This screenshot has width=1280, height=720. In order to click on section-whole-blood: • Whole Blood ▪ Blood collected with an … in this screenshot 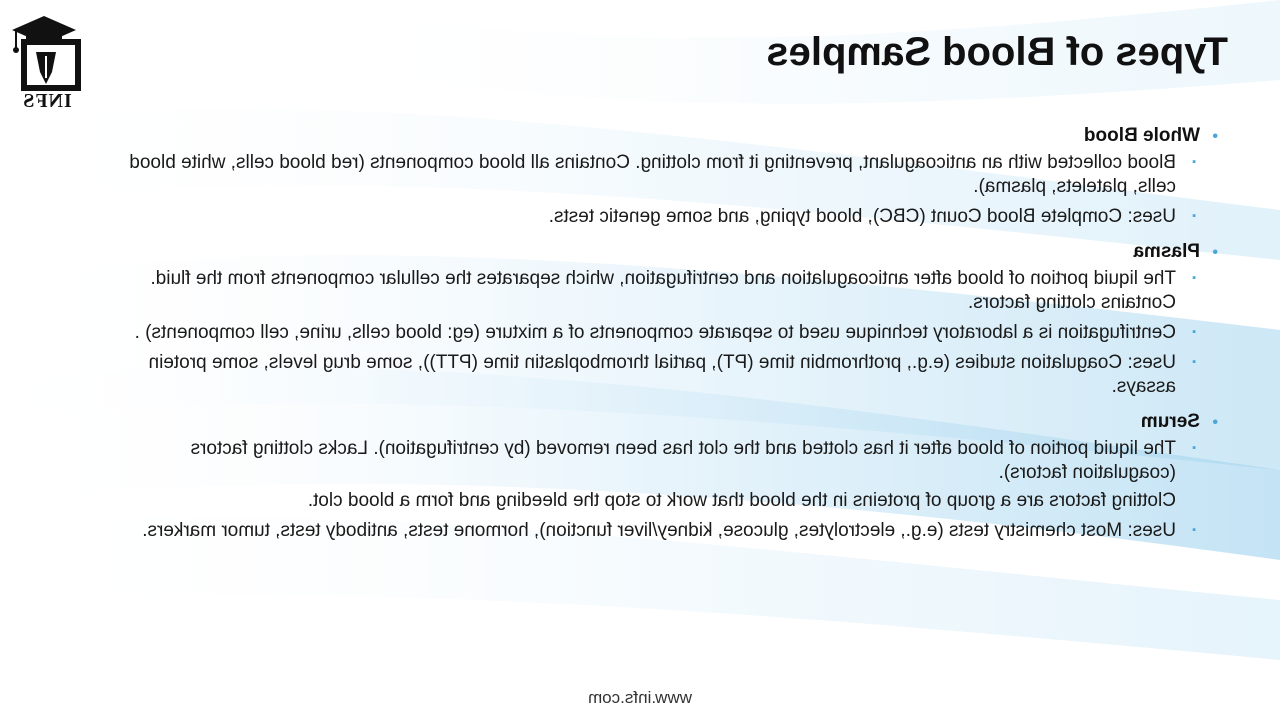, I will do `click(655, 177)`.